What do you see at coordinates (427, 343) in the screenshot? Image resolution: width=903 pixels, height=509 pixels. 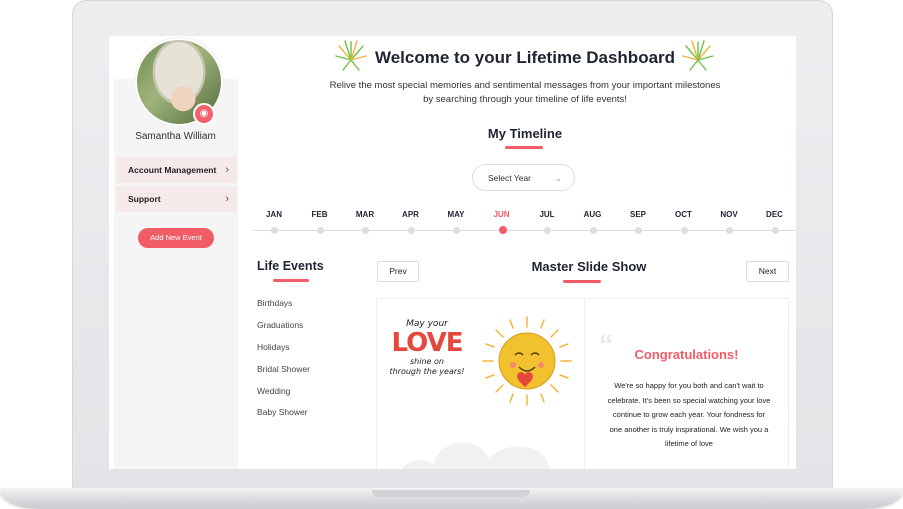 I see `card-line: LOVE` at bounding box center [427, 343].